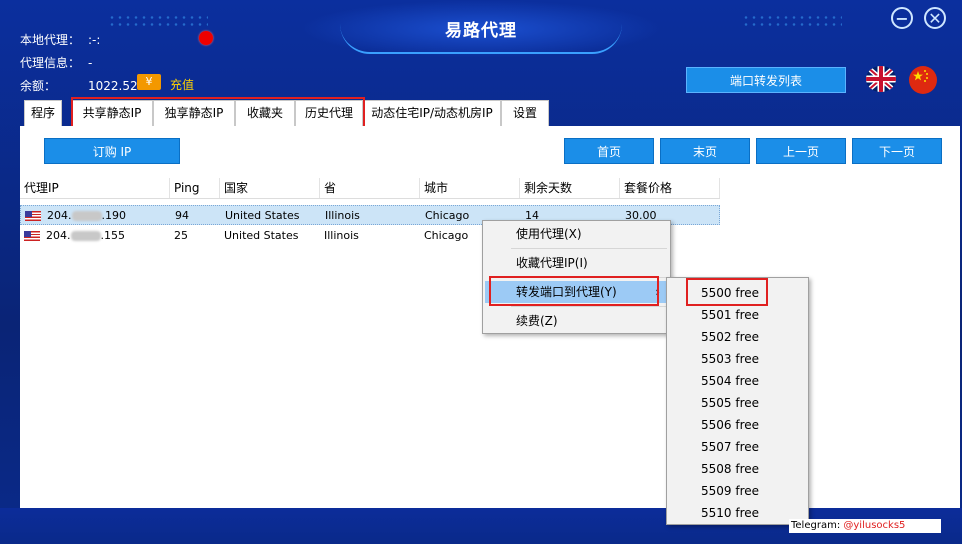  What do you see at coordinates (737, 315) in the screenshot?
I see `submenu-item-port: 5501 free` at bounding box center [737, 315].